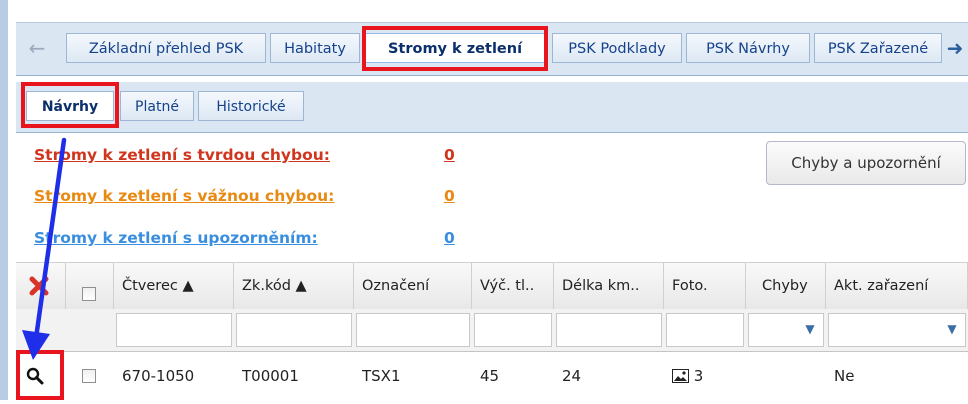  Describe the element at coordinates (413, 330) in the screenshot. I see `filter-oznaceni` at that location.